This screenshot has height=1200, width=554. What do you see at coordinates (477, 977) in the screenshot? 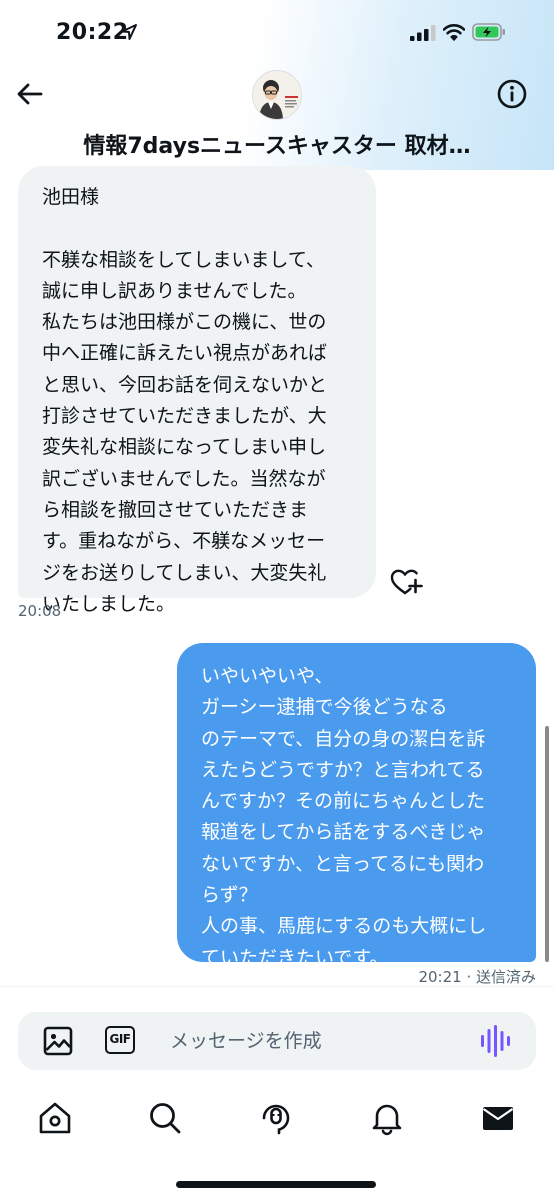
I see `outgoing-message-status: 20:21 · 送信済み` at bounding box center [477, 977].